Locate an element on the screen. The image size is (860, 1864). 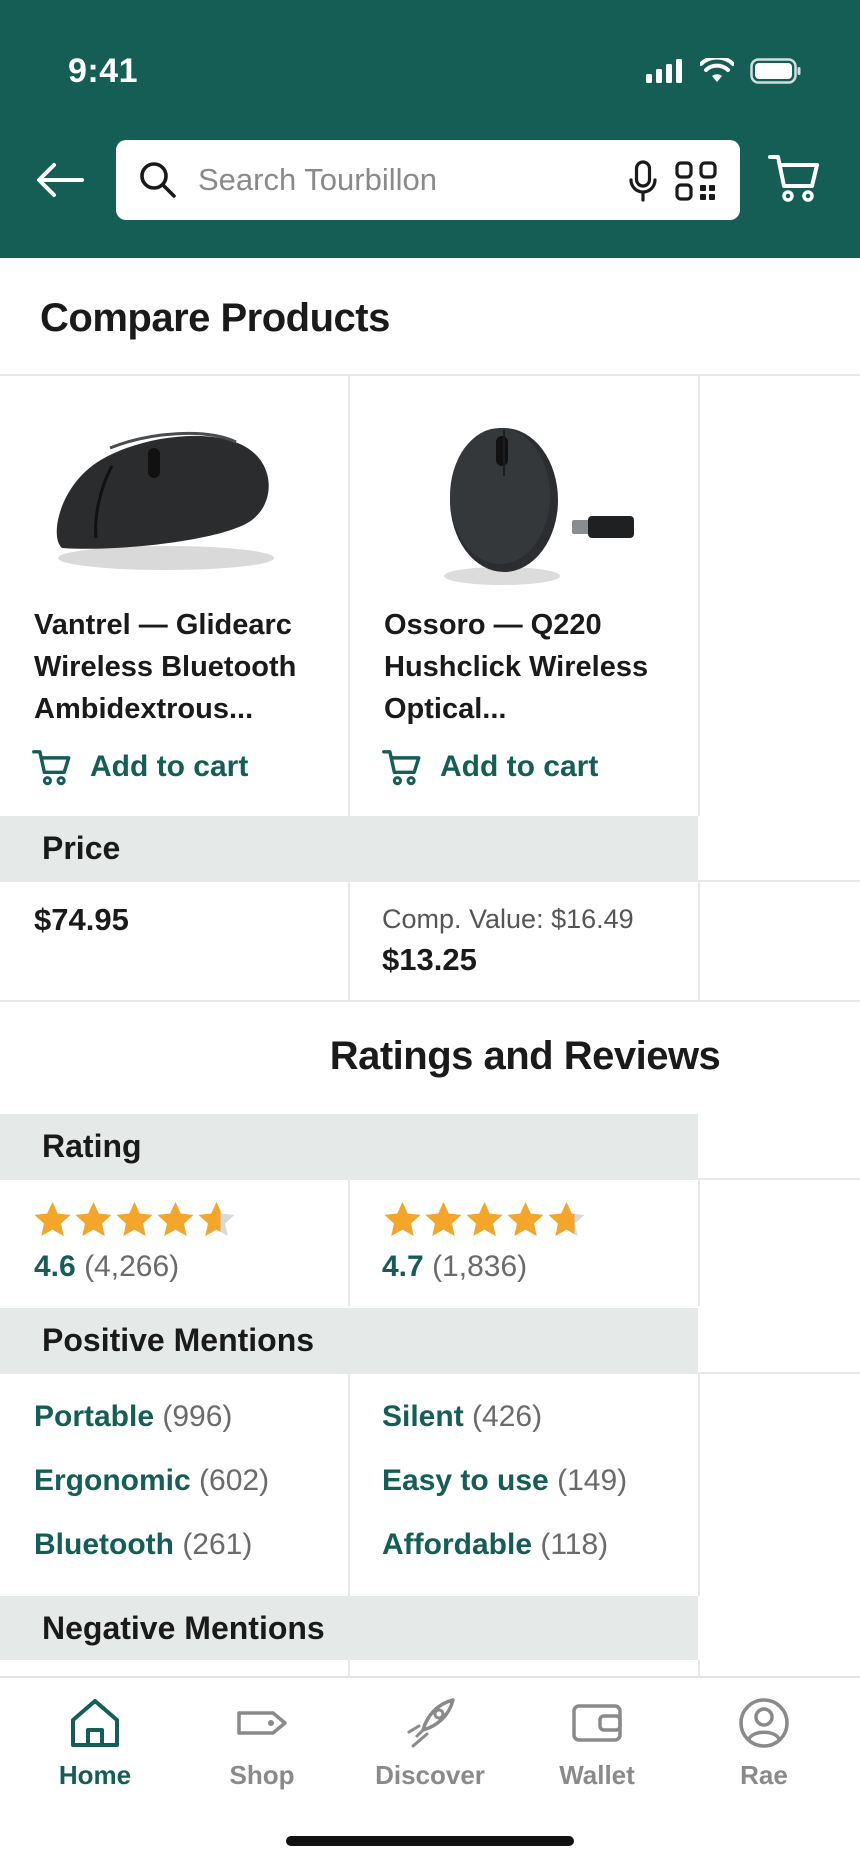
rocket-icon is located at coordinates (431, 1723).